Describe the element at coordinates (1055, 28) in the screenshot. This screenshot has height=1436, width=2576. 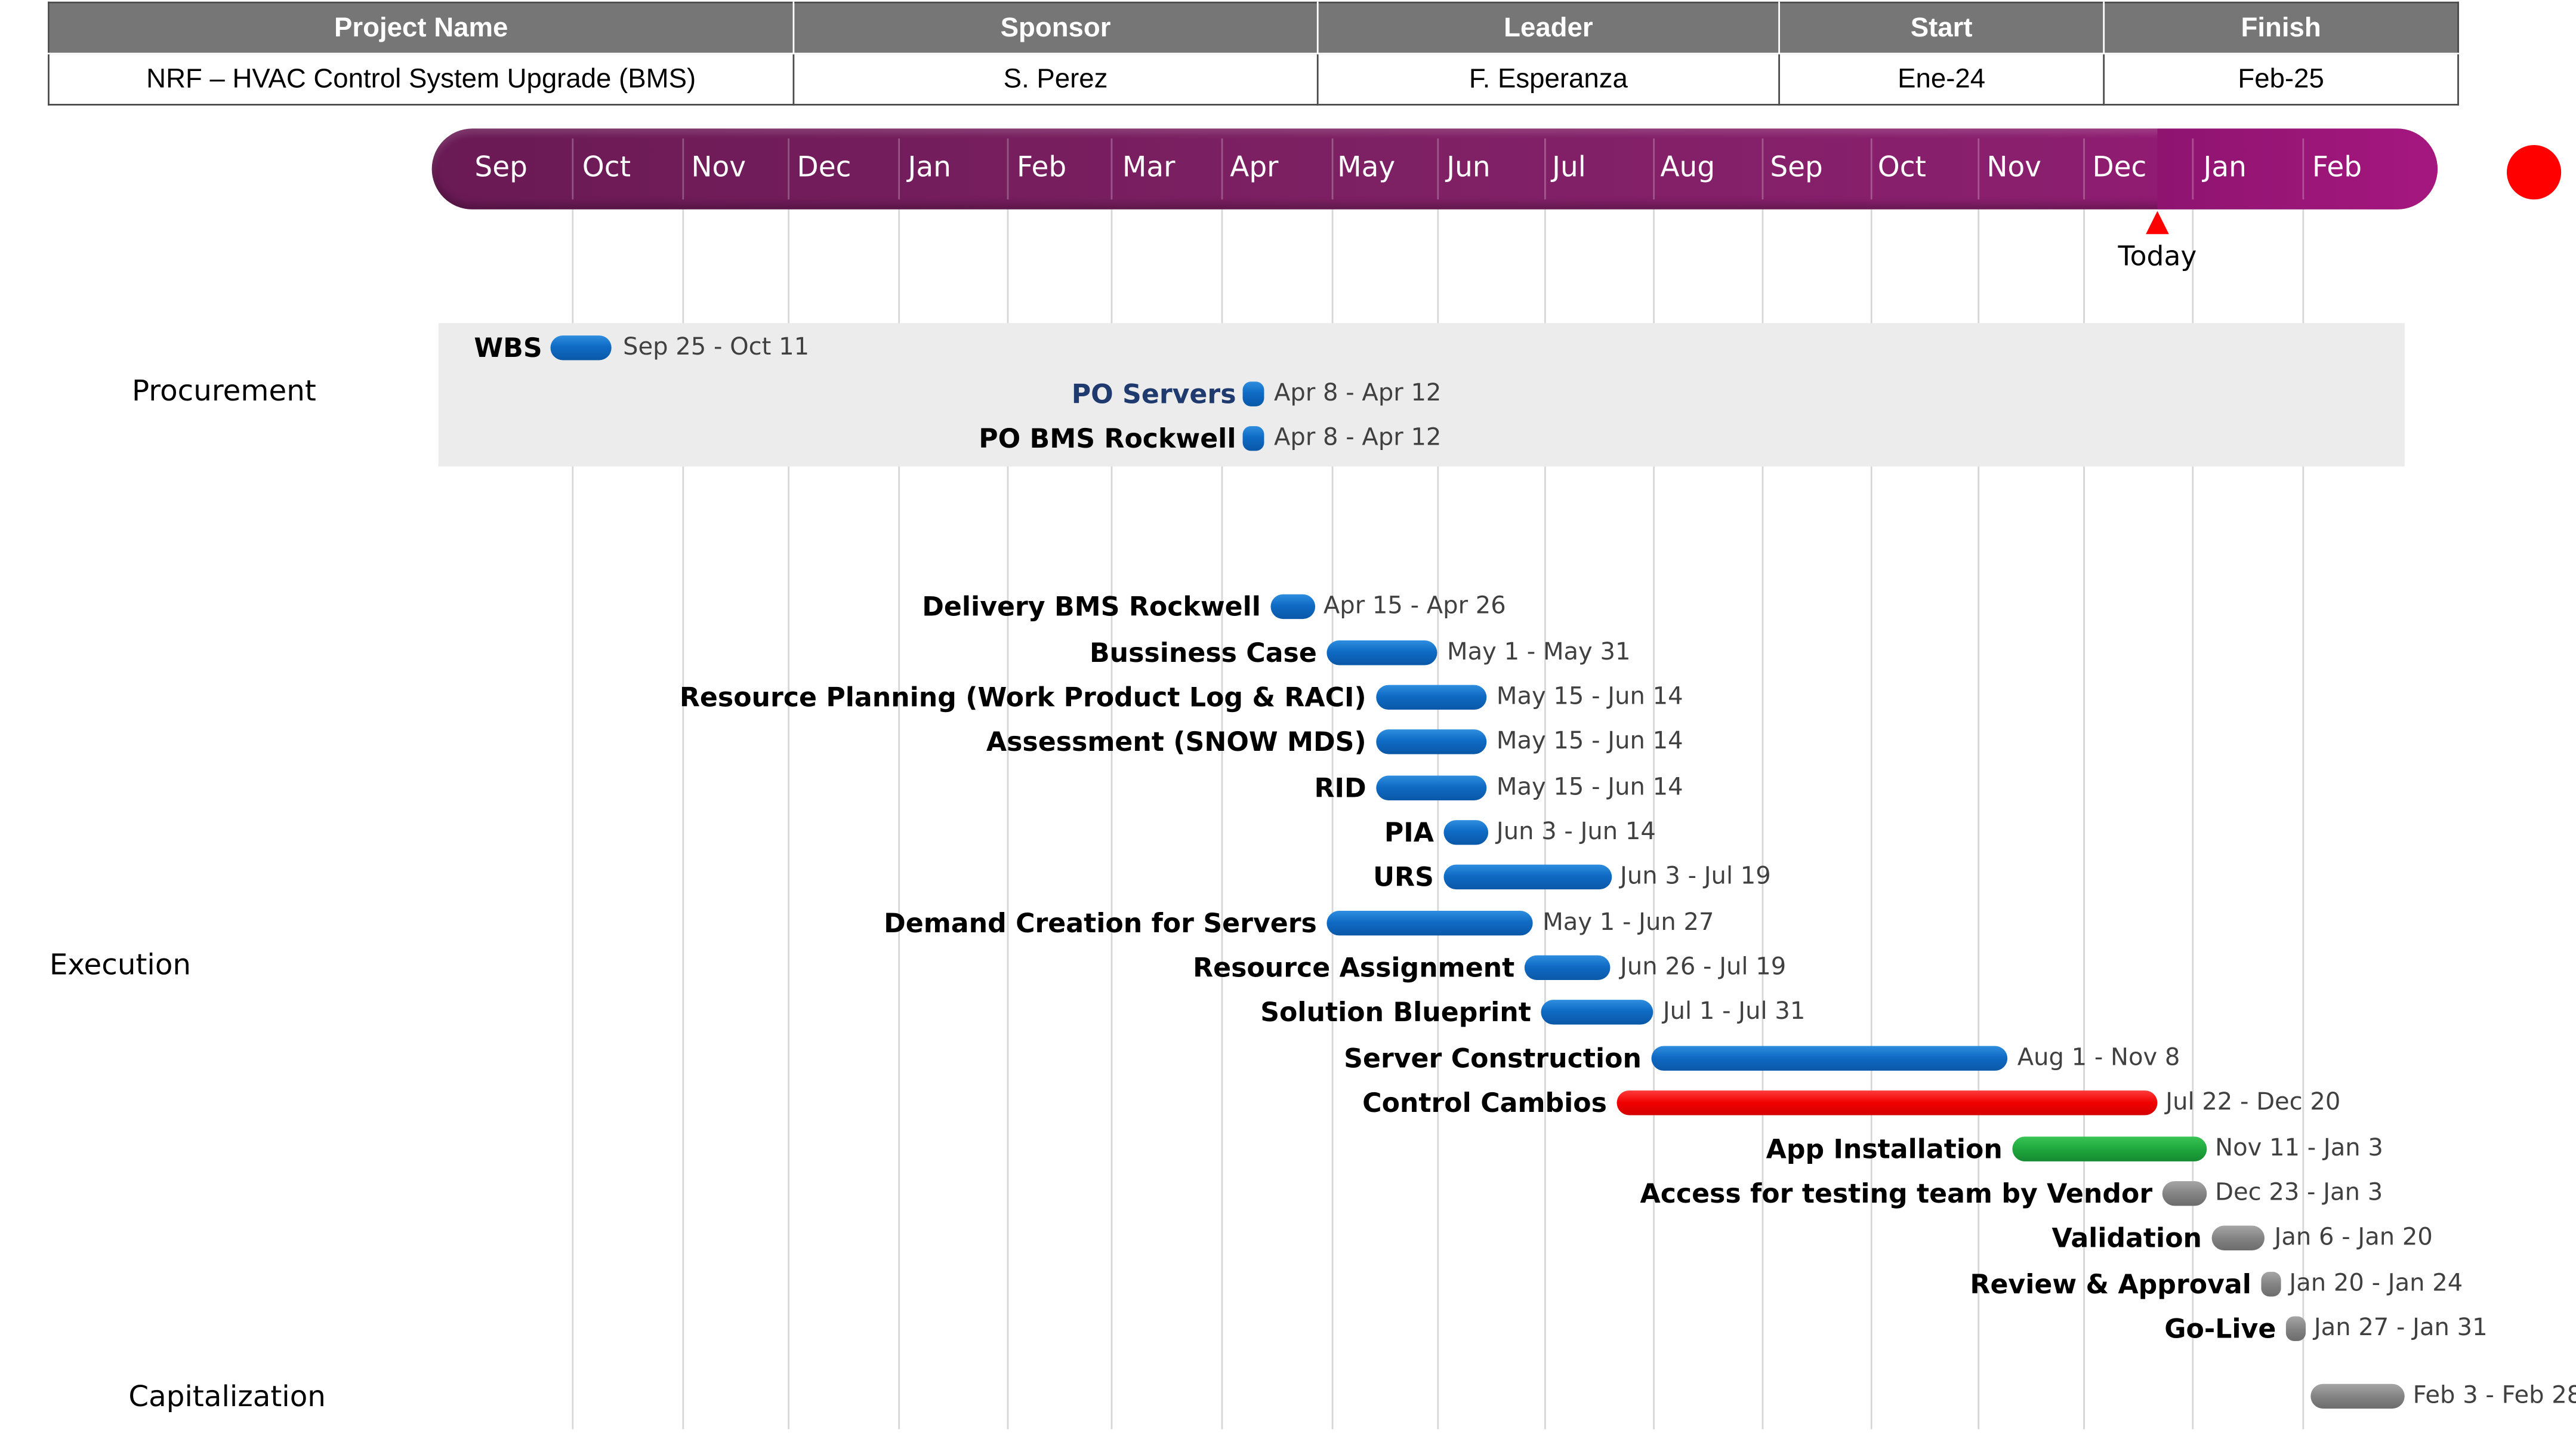
I see `header-sponsor: Sponsor` at that location.